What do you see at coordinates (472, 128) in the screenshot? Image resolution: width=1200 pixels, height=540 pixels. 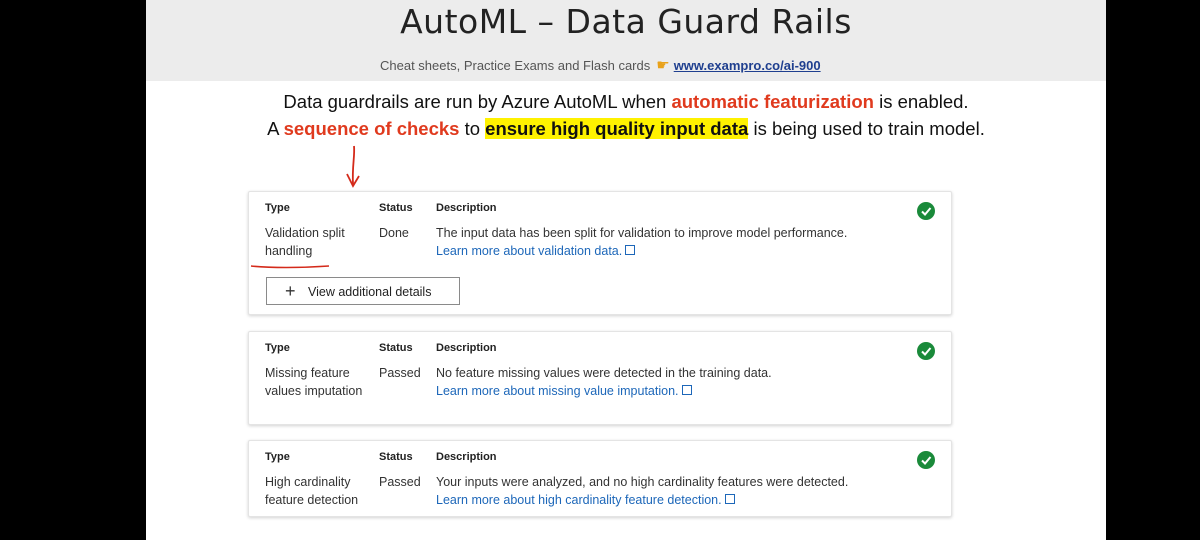 I see `intro-text: to` at bounding box center [472, 128].